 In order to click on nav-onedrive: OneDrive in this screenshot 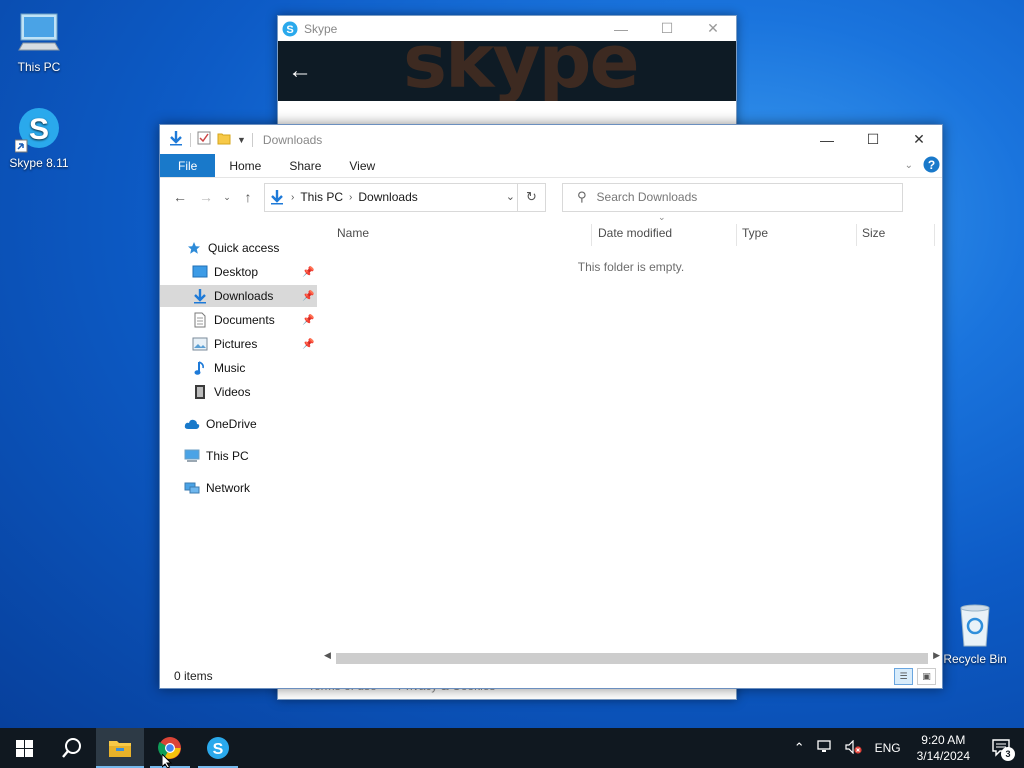, I will do `click(238, 424)`.